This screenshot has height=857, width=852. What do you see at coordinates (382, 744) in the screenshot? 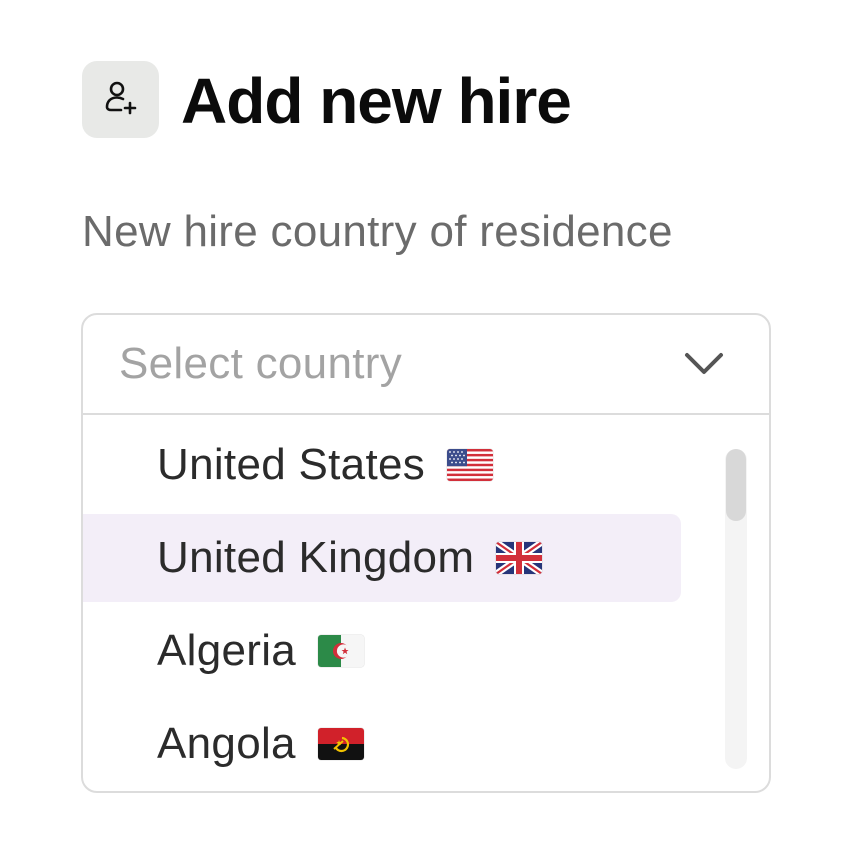
I see `country-option-angola: Angola` at bounding box center [382, 744].